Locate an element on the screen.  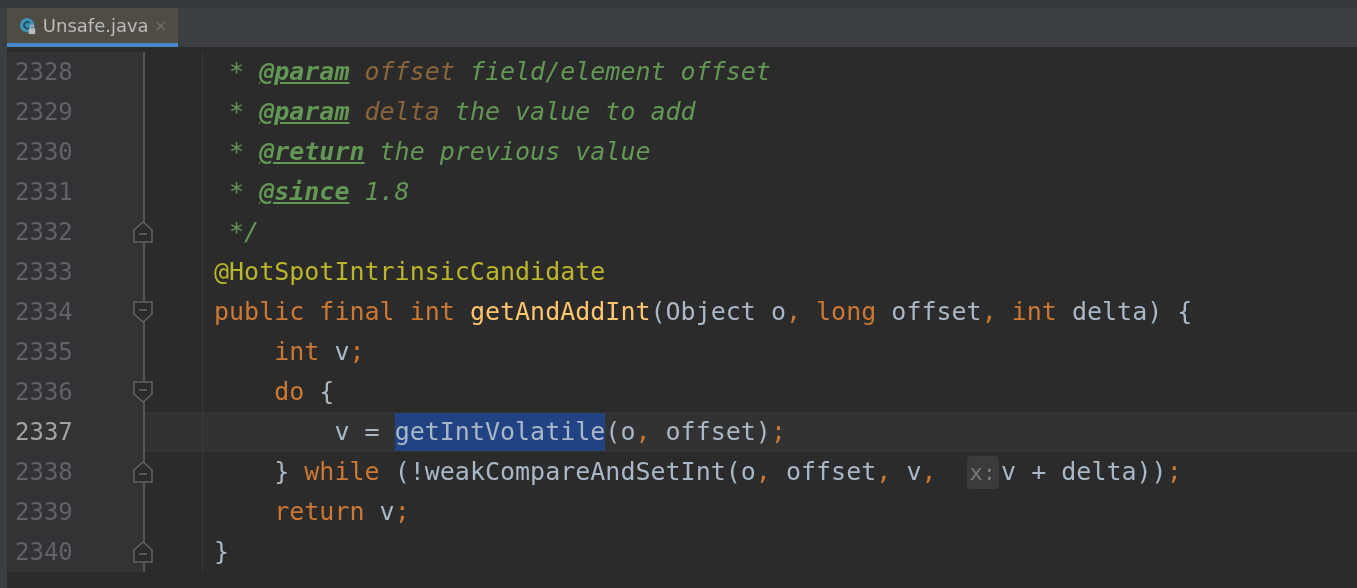
code-text: int v; is located at coordinates (319, 352).